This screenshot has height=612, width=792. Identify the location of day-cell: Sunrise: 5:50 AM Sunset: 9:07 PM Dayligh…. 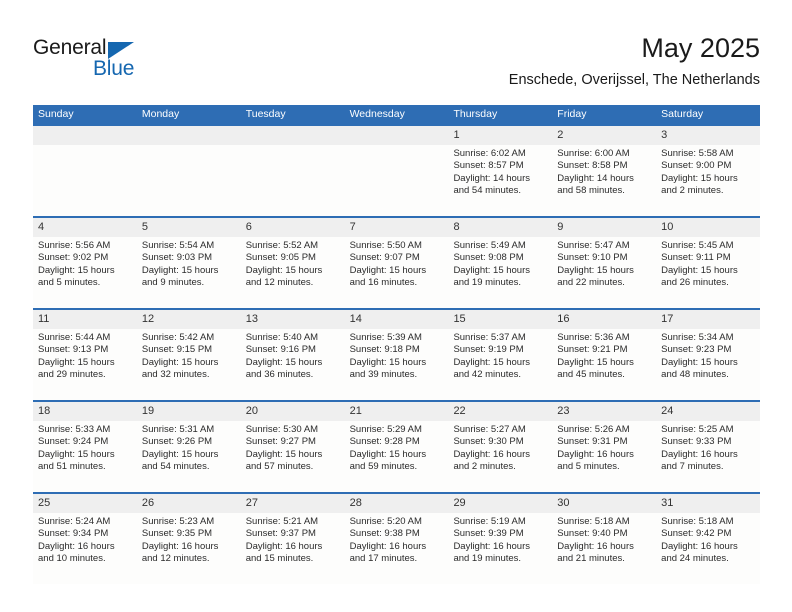
(397, 272).